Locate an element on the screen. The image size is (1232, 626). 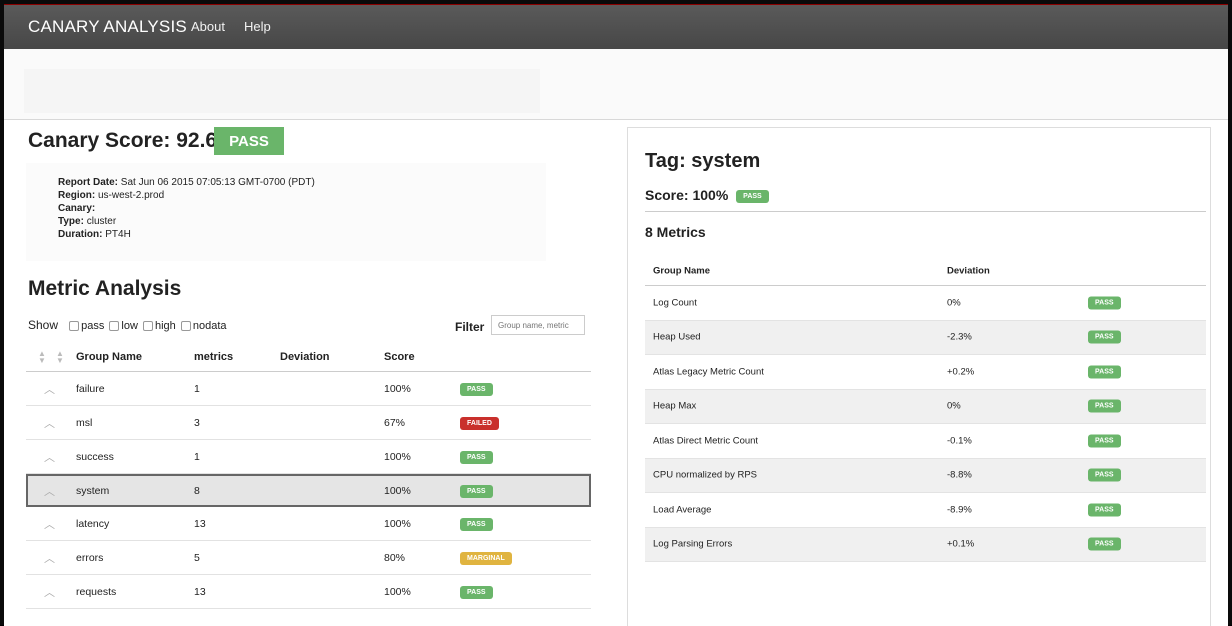
duration-line: Duration: PT4H is located at coordinates (94, 234).